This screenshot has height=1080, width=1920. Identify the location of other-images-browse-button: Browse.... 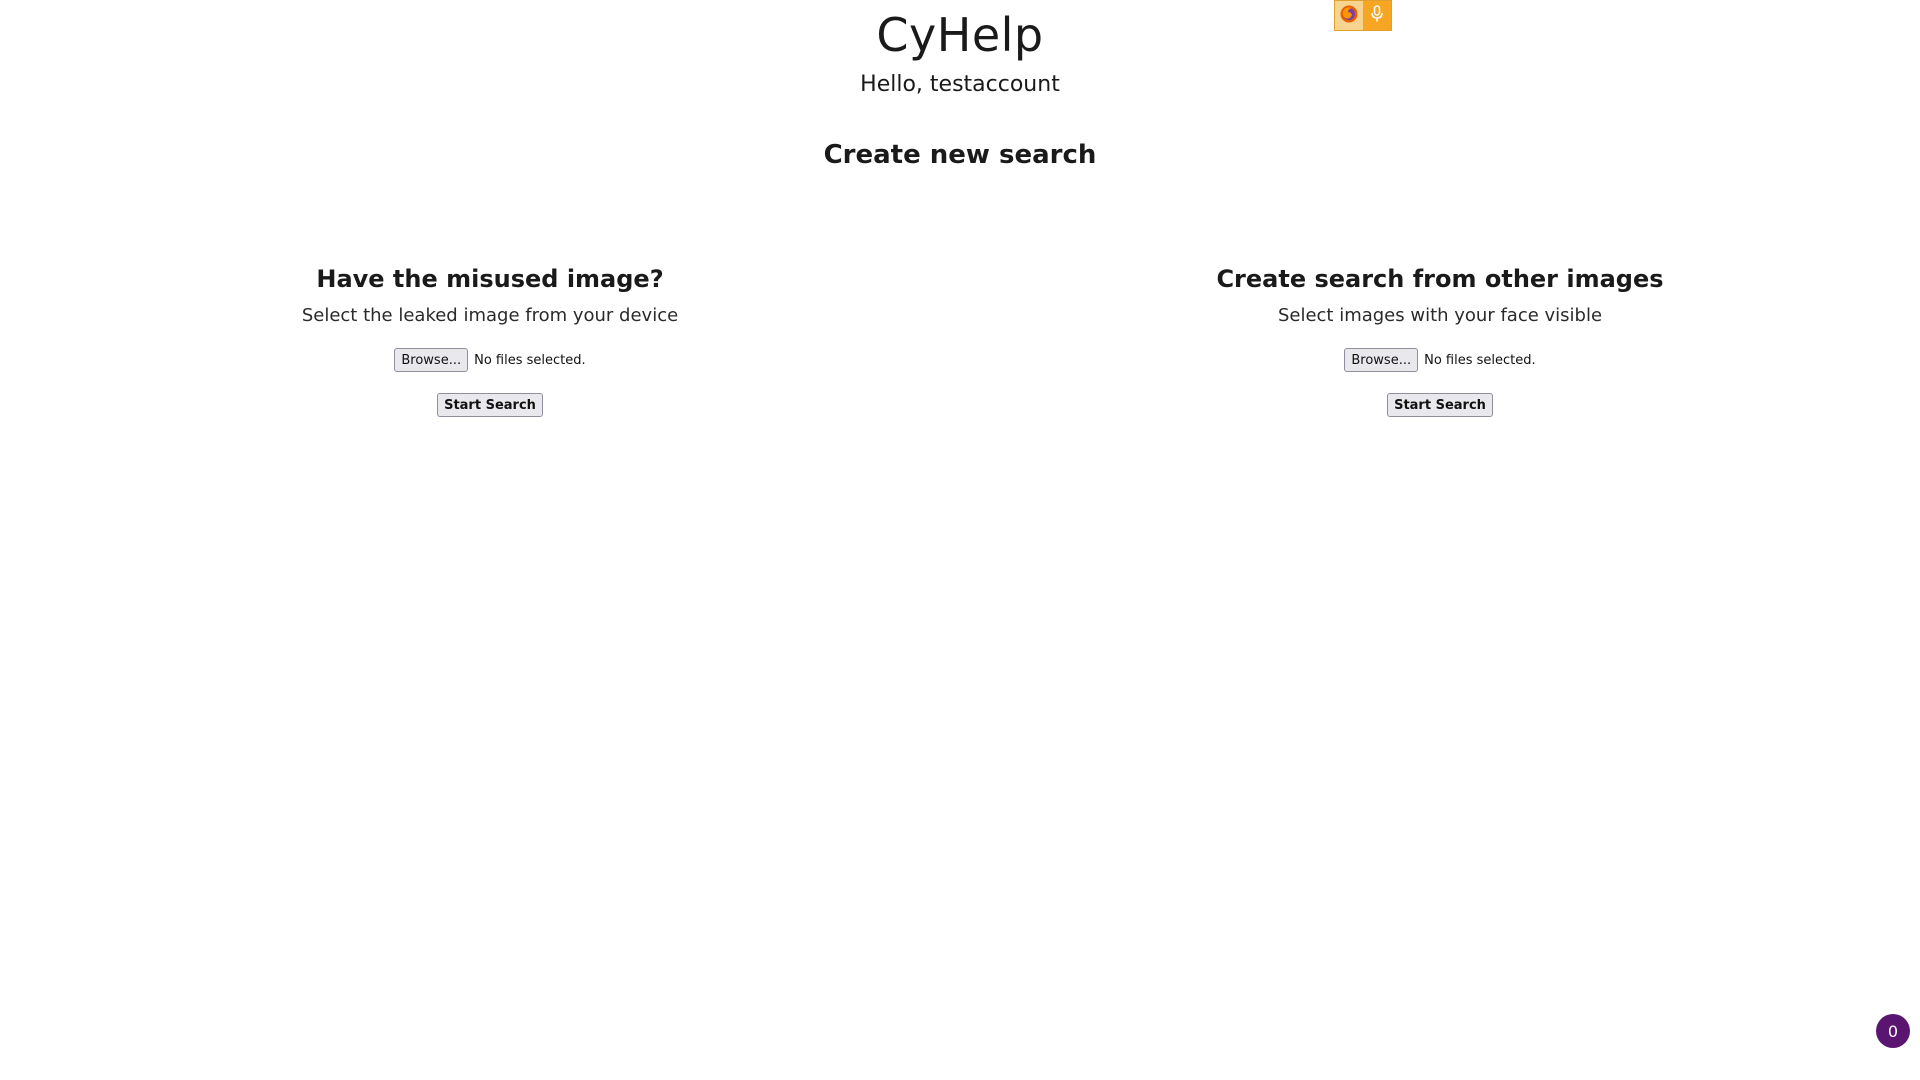
(1381, 360).